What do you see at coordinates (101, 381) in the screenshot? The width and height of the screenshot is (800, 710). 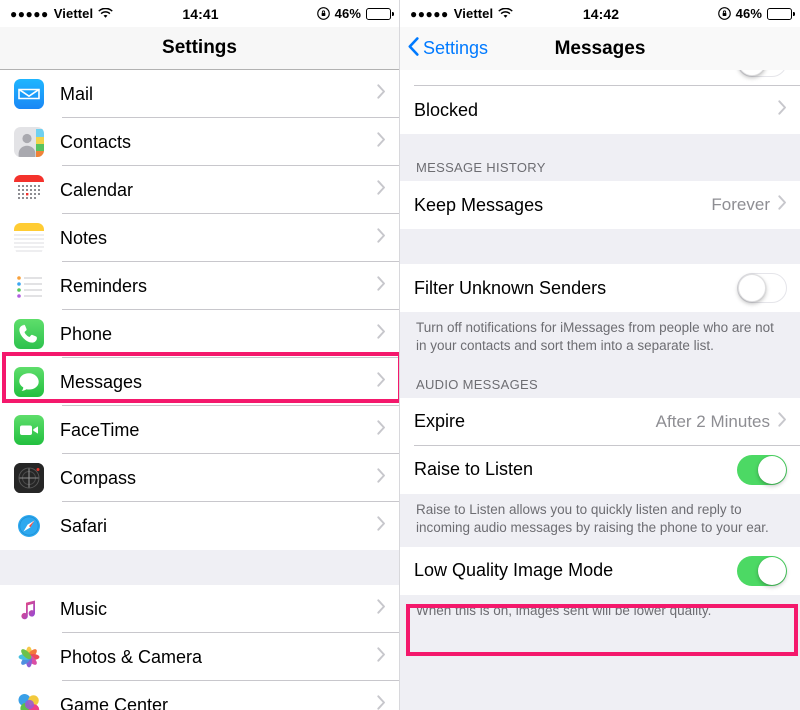 I see `sidebar-item-label: Messages` at bounding box center [101, 381].